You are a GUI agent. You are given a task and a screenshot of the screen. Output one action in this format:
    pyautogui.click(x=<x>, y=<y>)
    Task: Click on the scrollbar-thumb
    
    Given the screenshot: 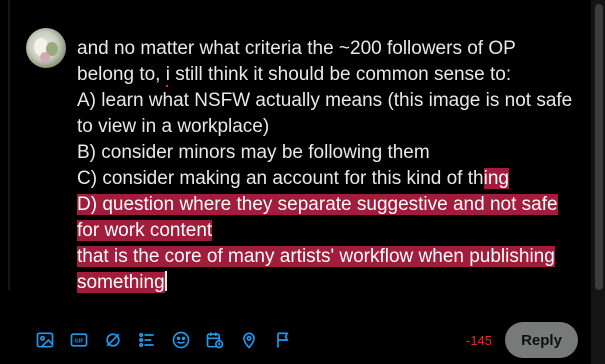 What is the action you would take?
    pyautogui.click(x=599, y=147)
    